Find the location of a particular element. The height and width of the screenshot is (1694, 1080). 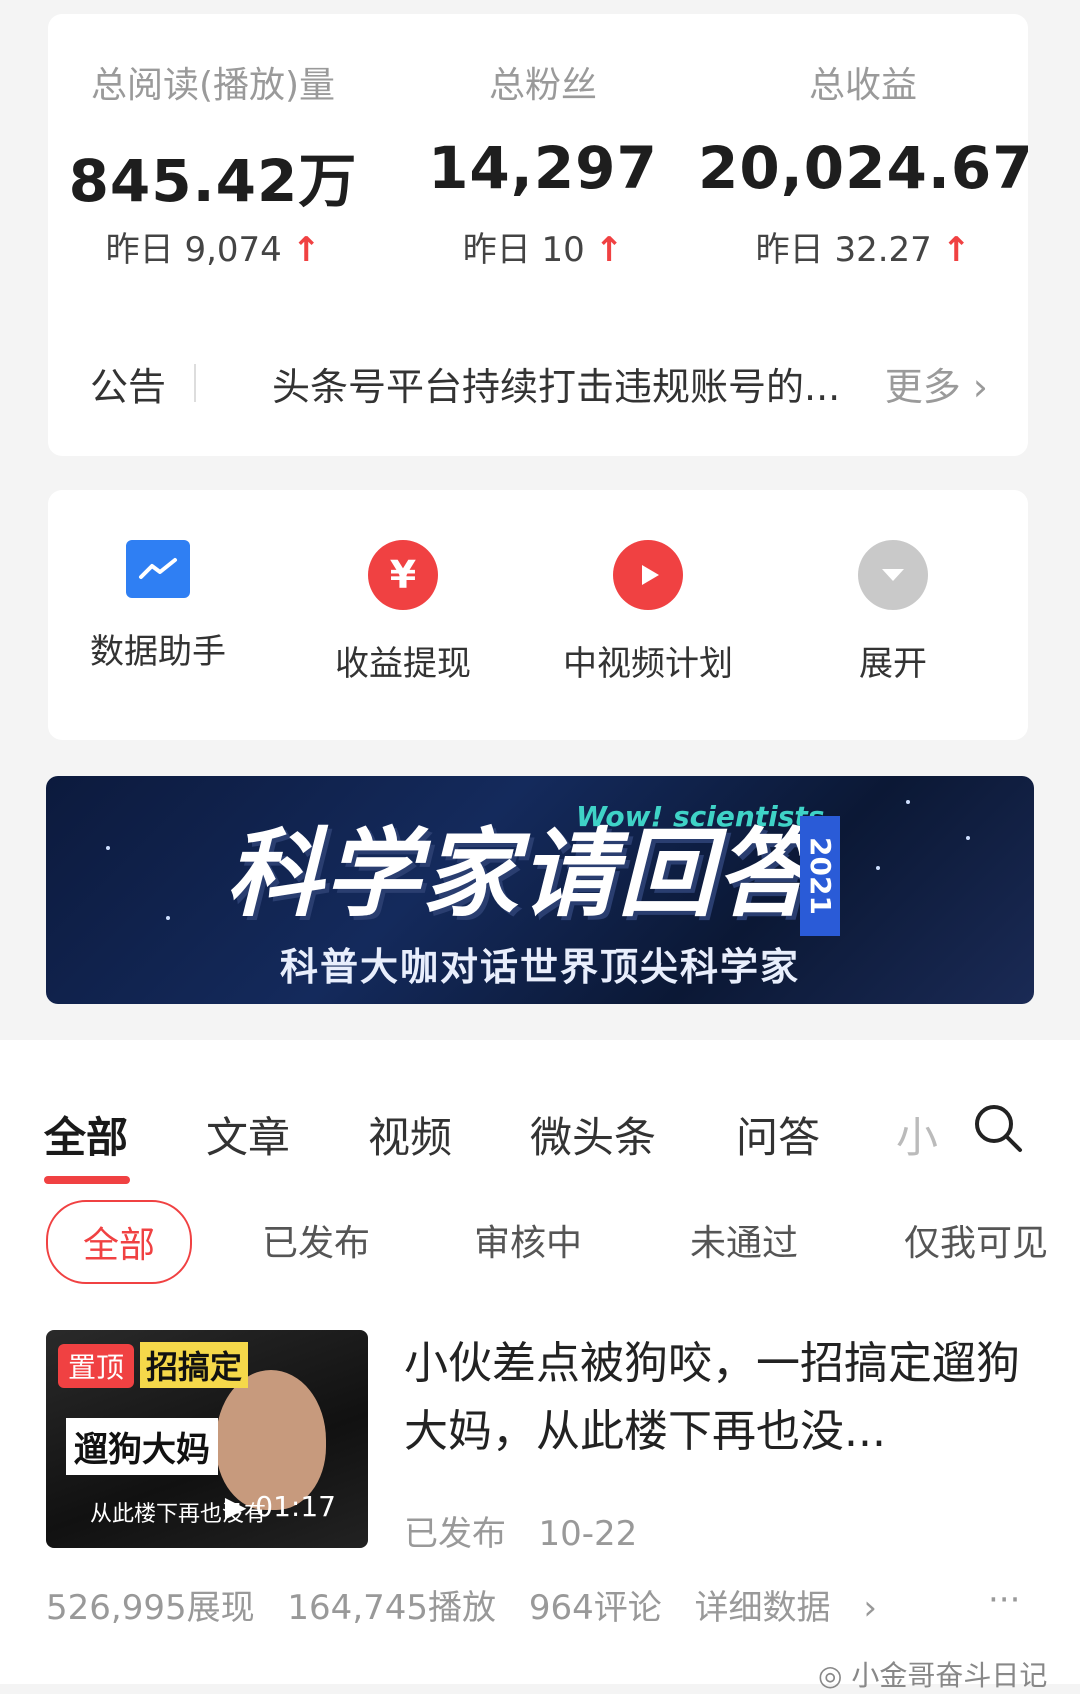

more-options-icon: ··· is located at coordinates (1004, 1600).